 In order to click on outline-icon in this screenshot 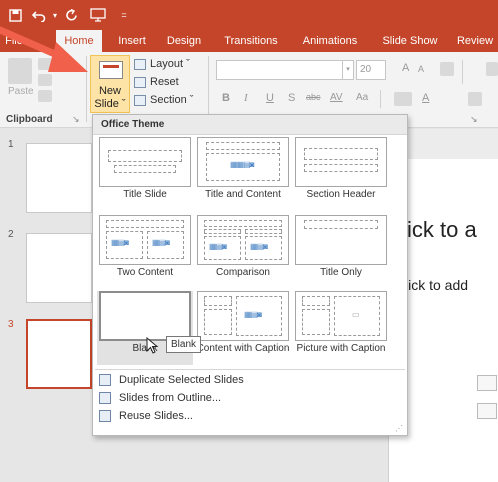, I will do `click(105, 398)`.